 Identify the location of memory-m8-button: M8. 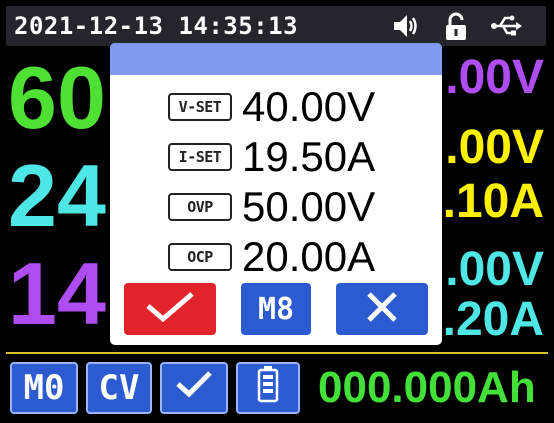
(276, 309).